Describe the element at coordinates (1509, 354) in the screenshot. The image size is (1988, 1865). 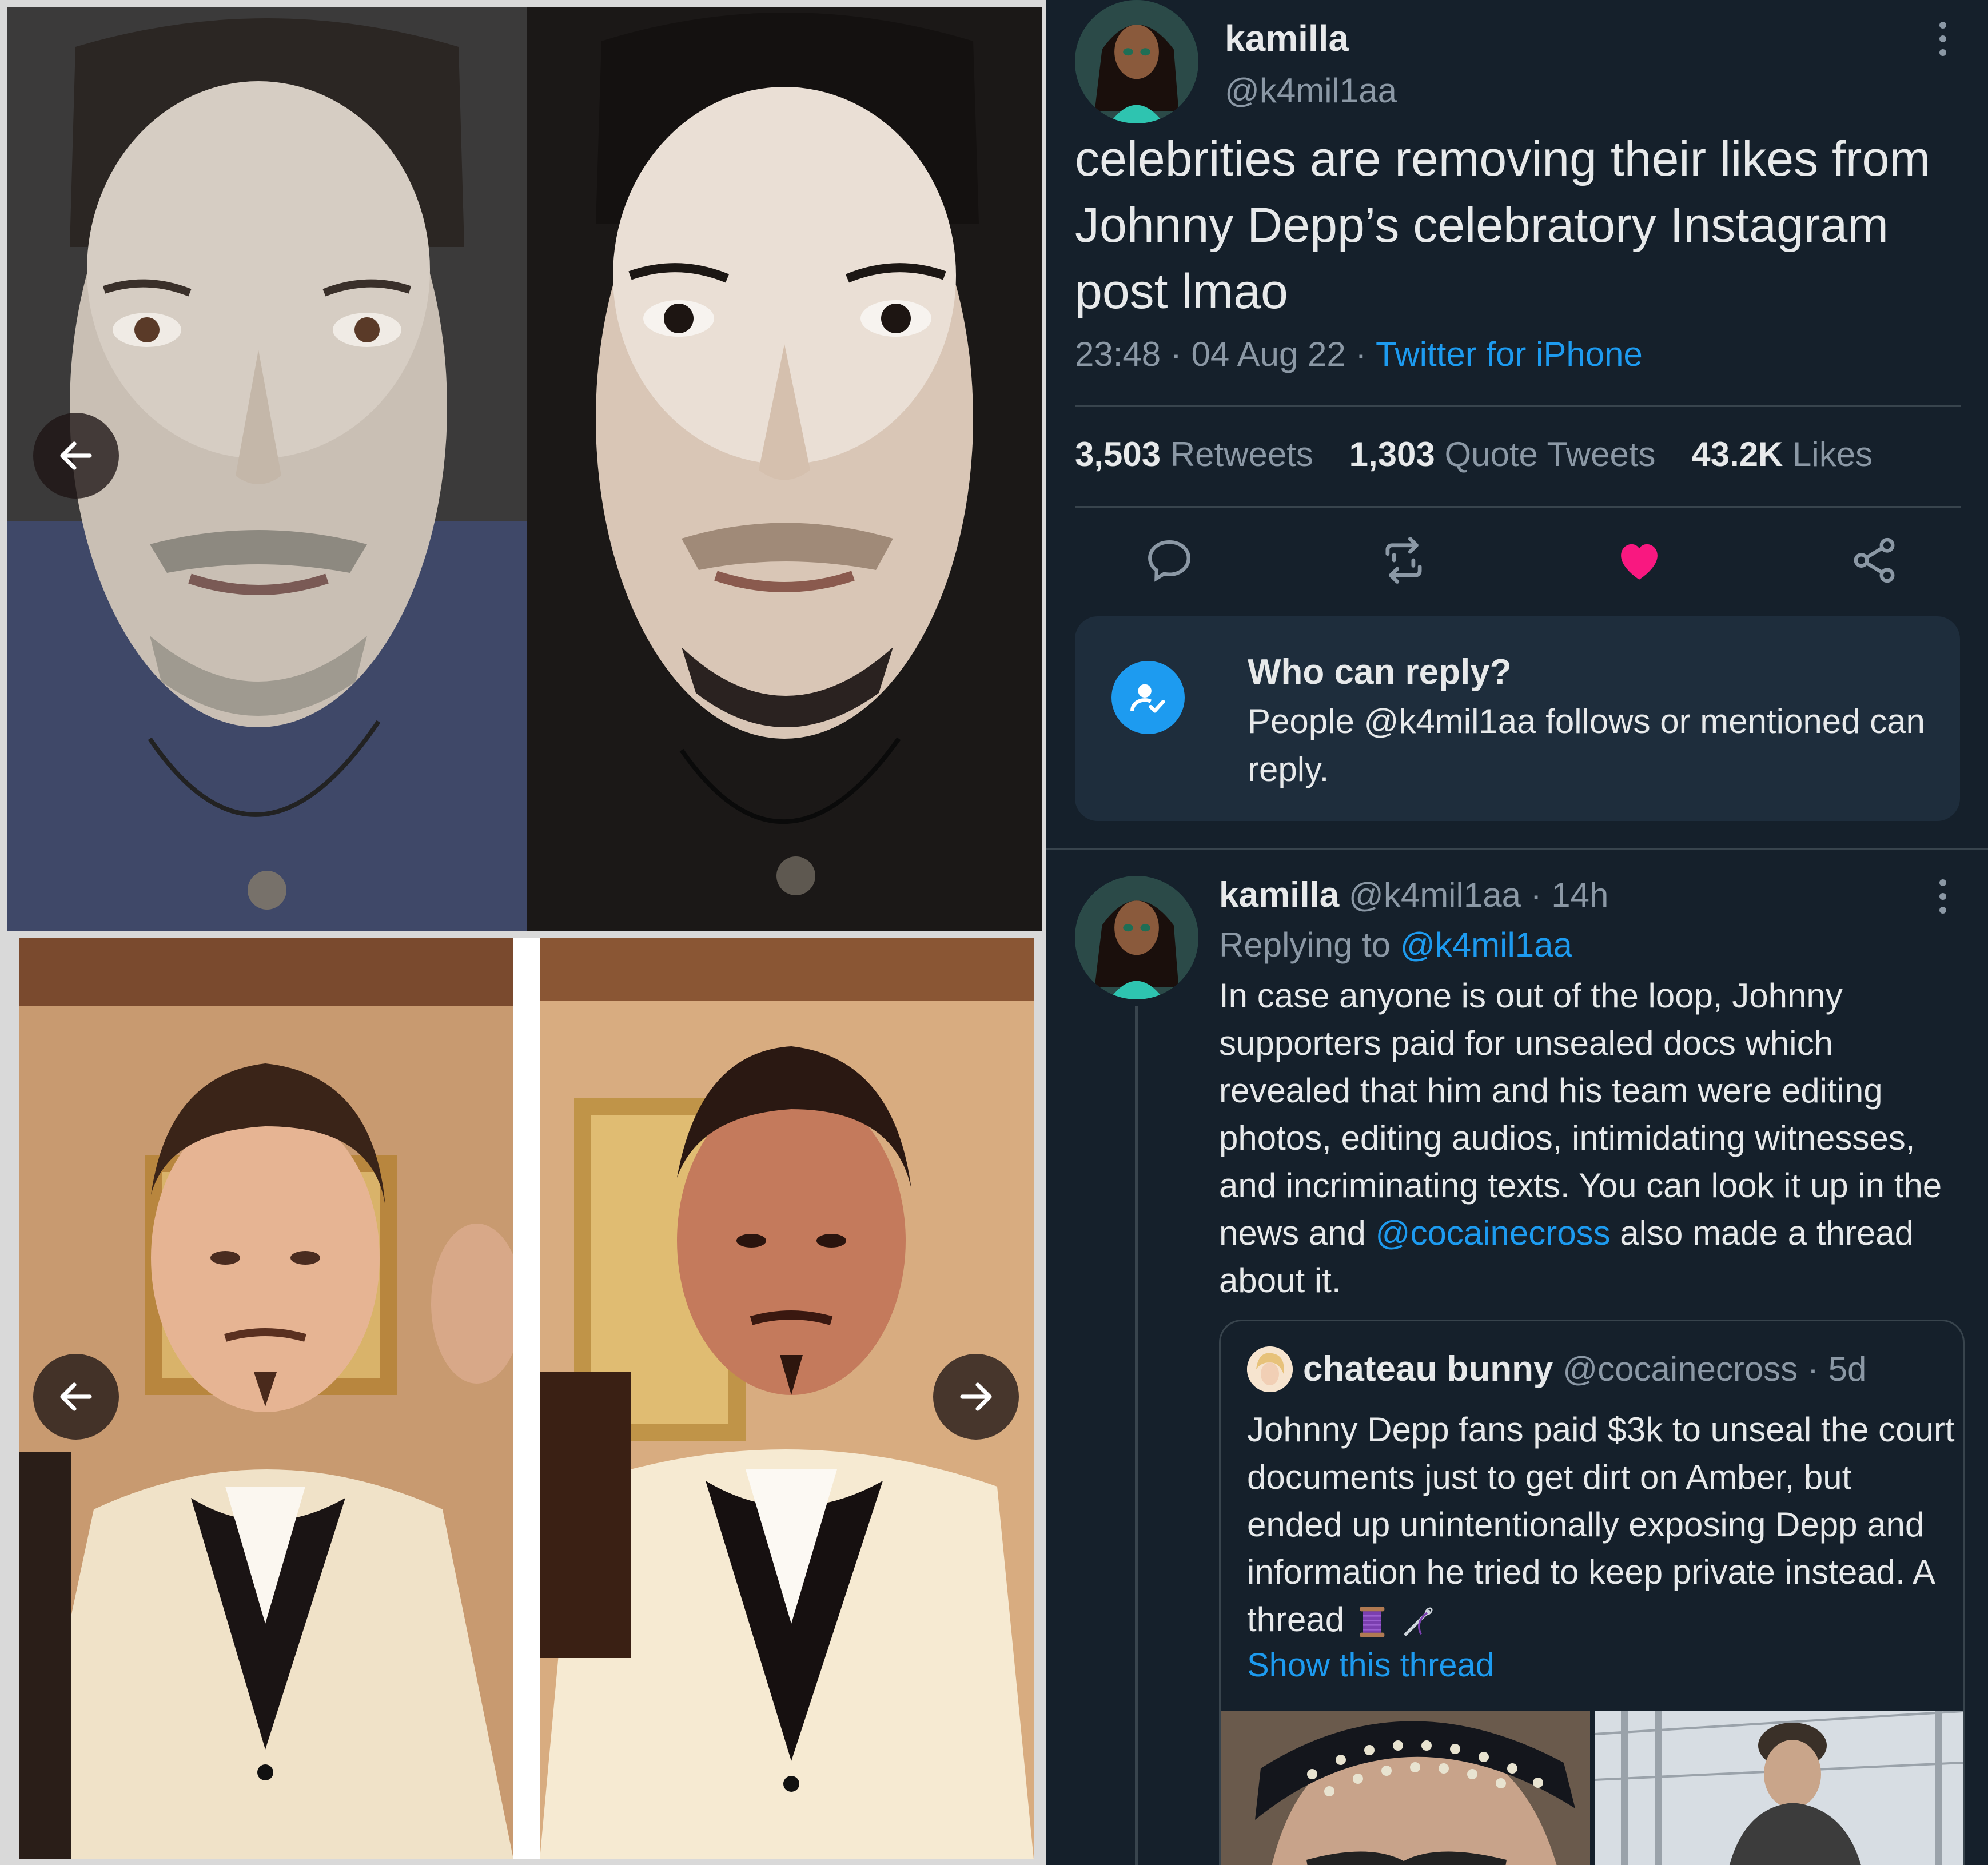
I see `tweet-source-link: Twitter for iPhone` at that location.